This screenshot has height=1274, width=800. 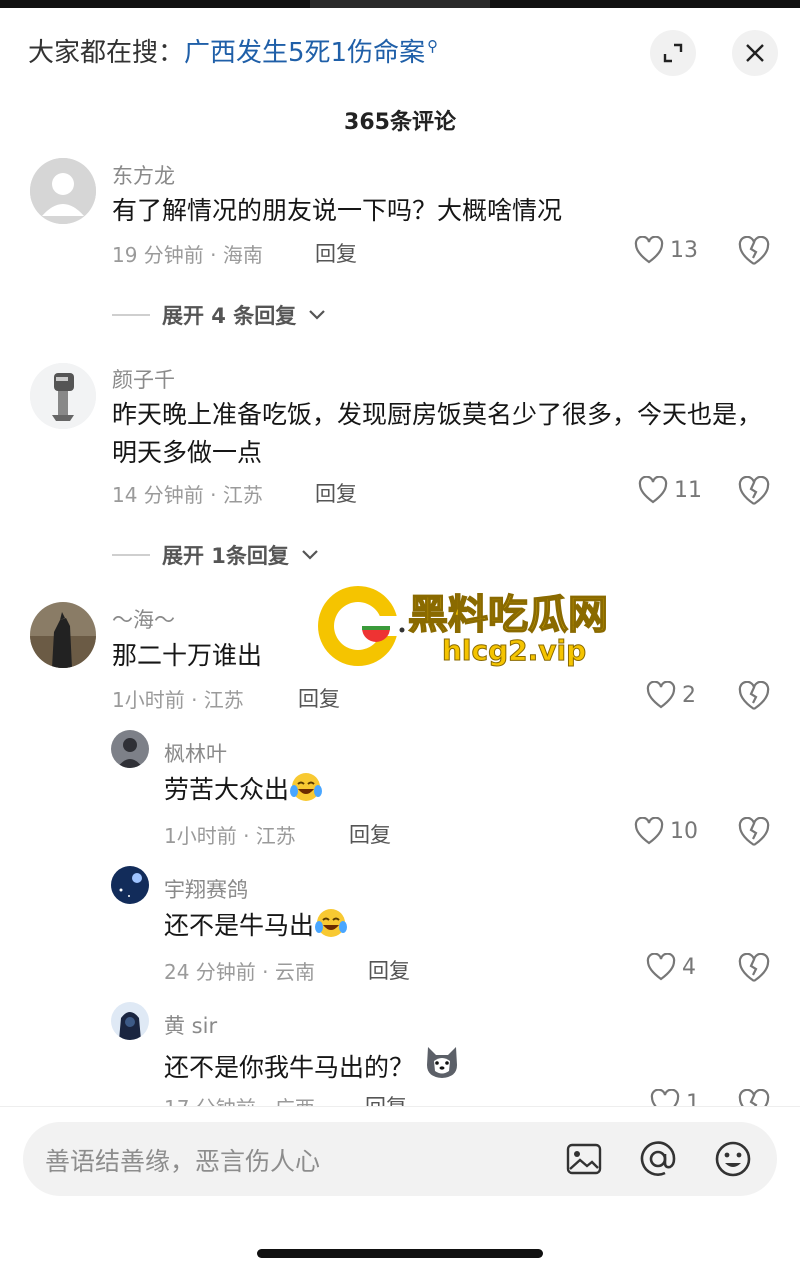 I want to click on search-suggestion: 大家都在搜：广西发生5死1伤命案 ⚲, so click(x=233, y=50).